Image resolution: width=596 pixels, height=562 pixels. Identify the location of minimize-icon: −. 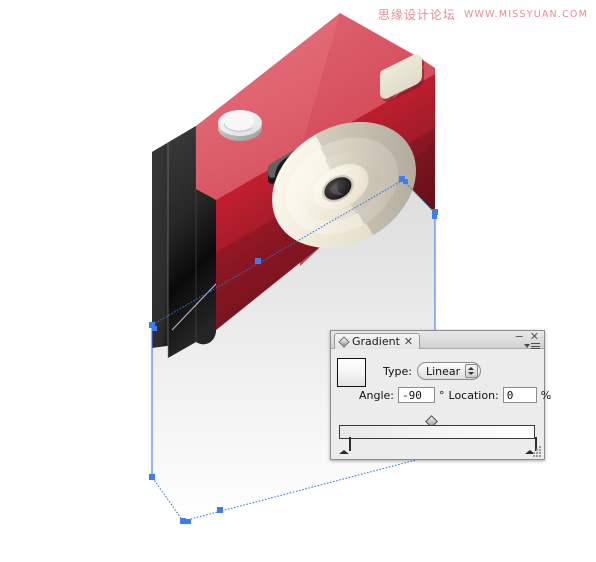
(519, 337).